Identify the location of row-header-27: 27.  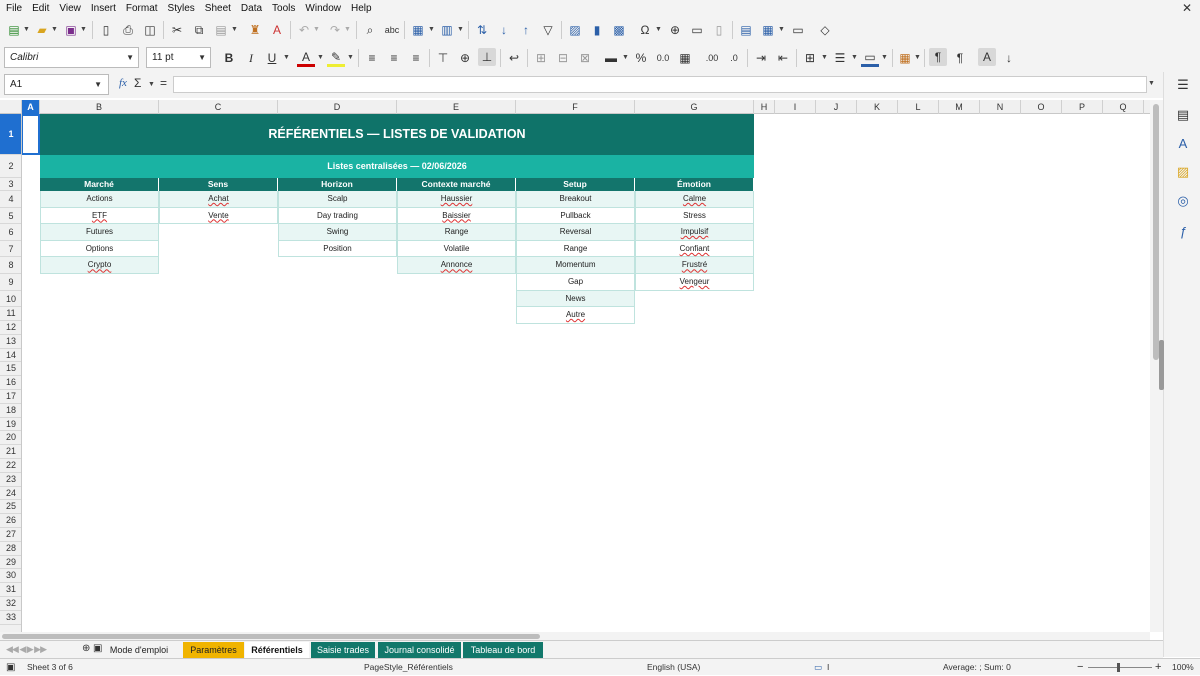
(10, 535).